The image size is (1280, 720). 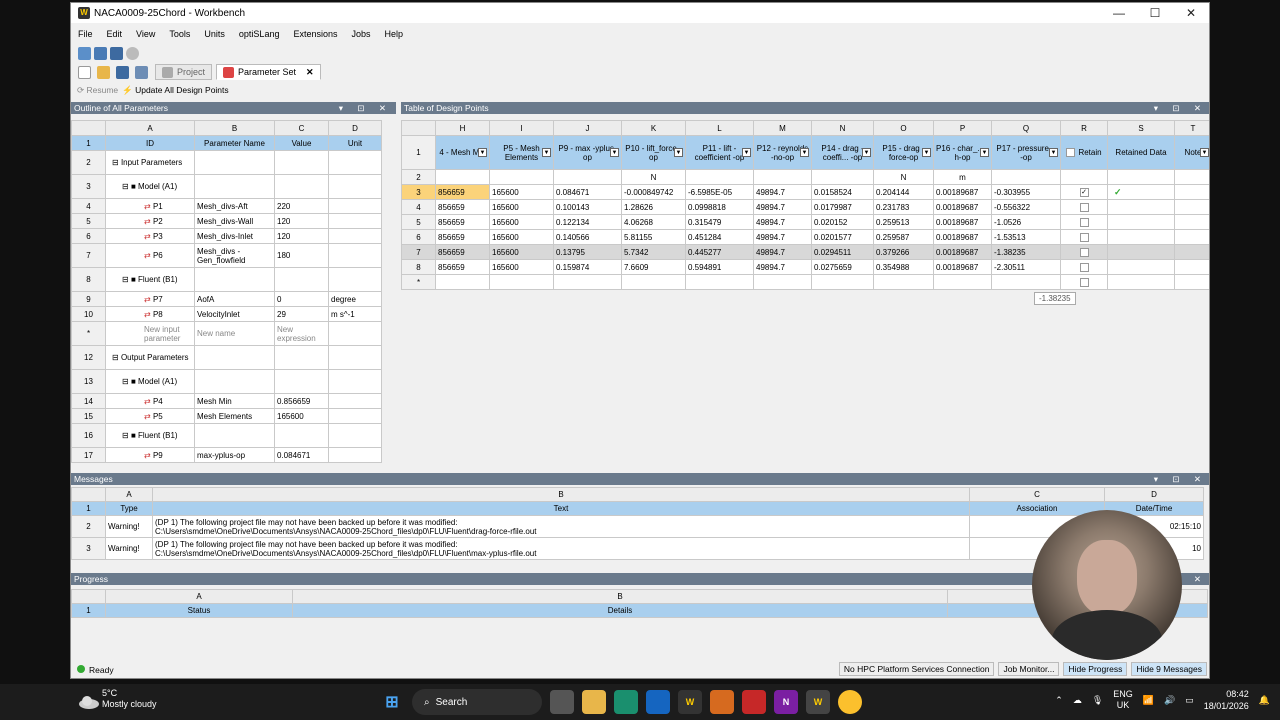 I want to click on param-b: Mesh_divs -Gen_flowfield, so click(x=234, y=255).